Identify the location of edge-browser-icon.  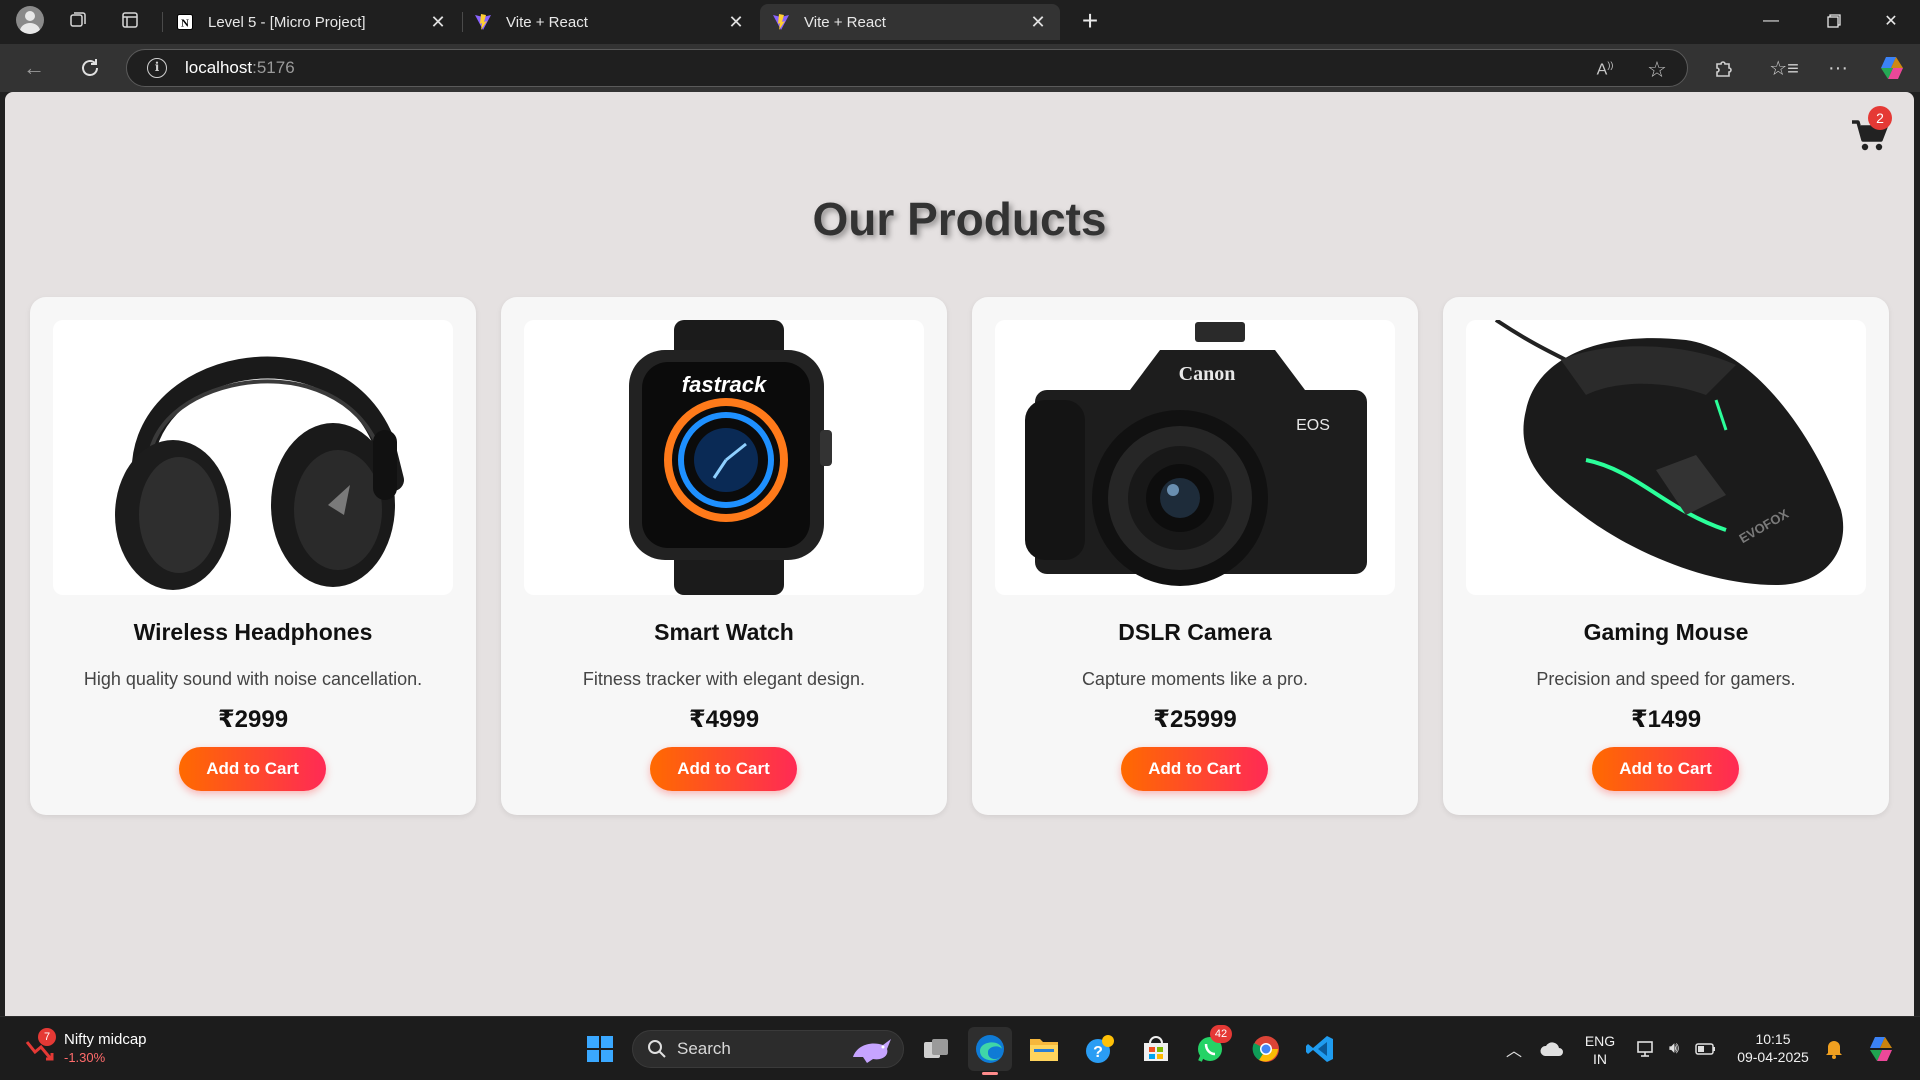
(990, 1049).